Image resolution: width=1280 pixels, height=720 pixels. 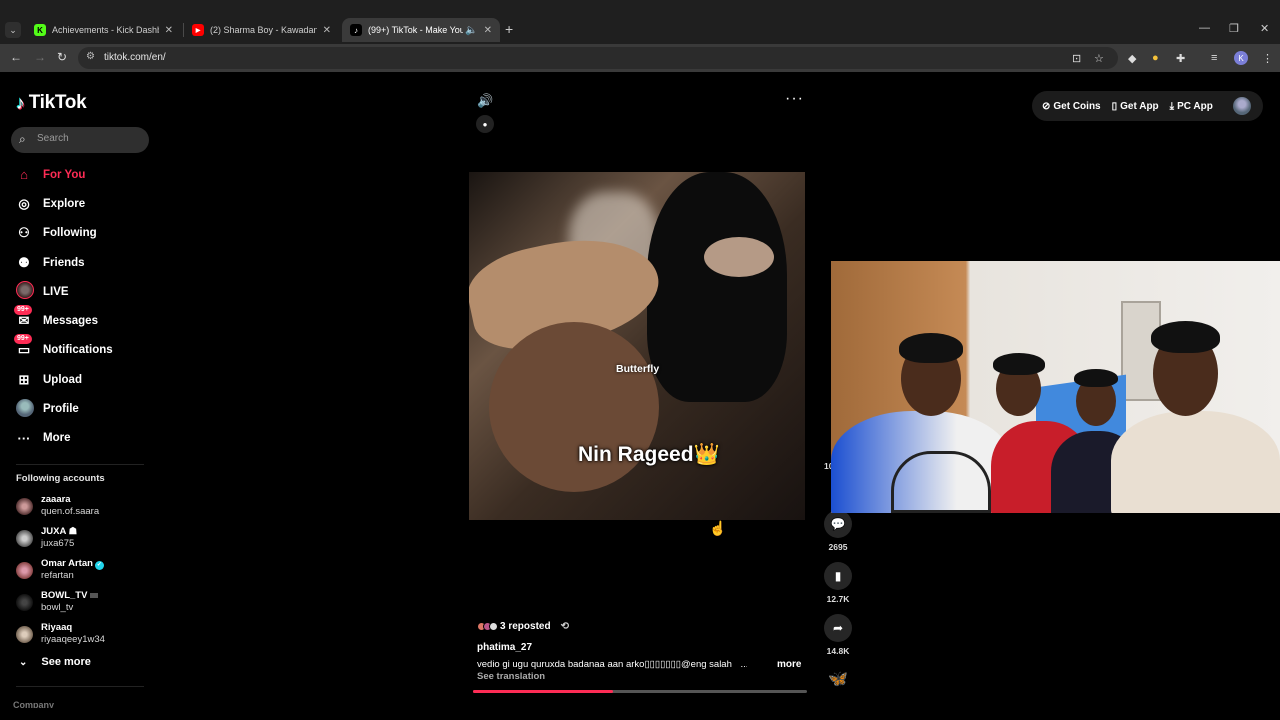 What do you see at coordinates (86, 379) in the screenshot?
I see `sidebar-item-upload: ⊞ Upload` at bounding box center [86, 379].